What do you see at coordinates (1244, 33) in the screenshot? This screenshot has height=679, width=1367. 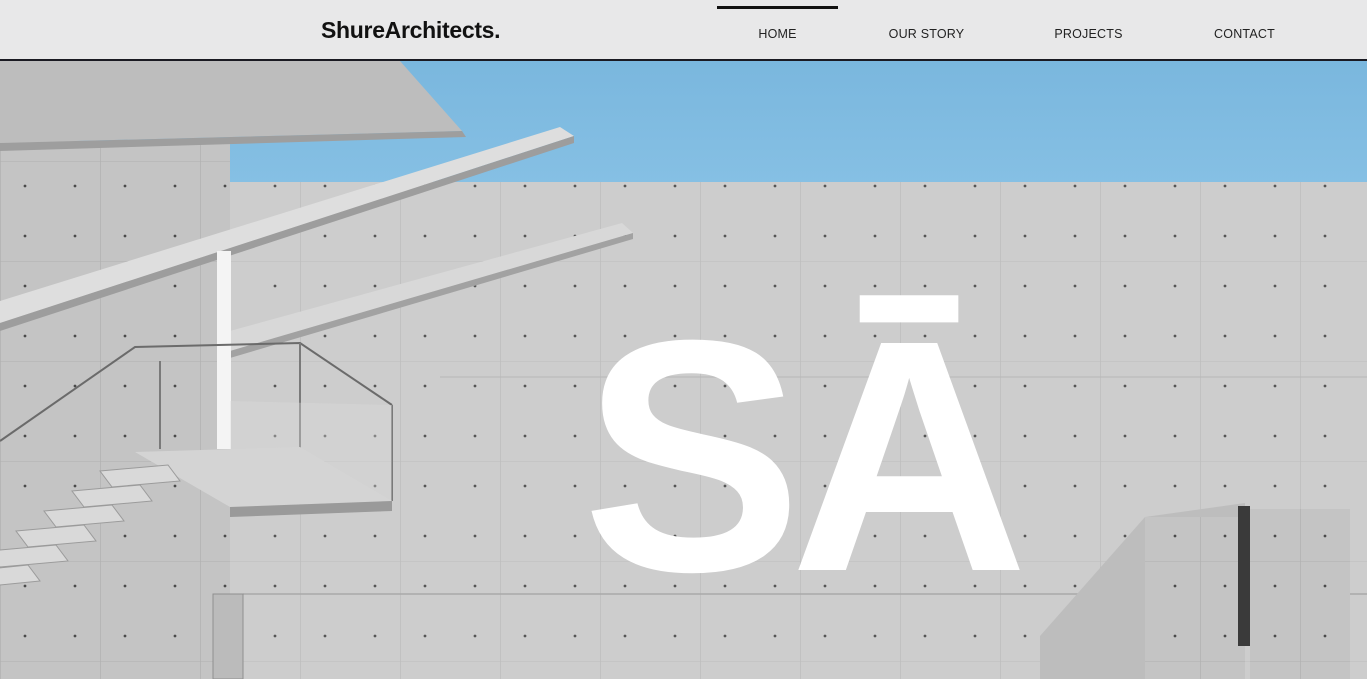 I see `nav-contact-label: CONTACT` at bounding box center [1244, 33].